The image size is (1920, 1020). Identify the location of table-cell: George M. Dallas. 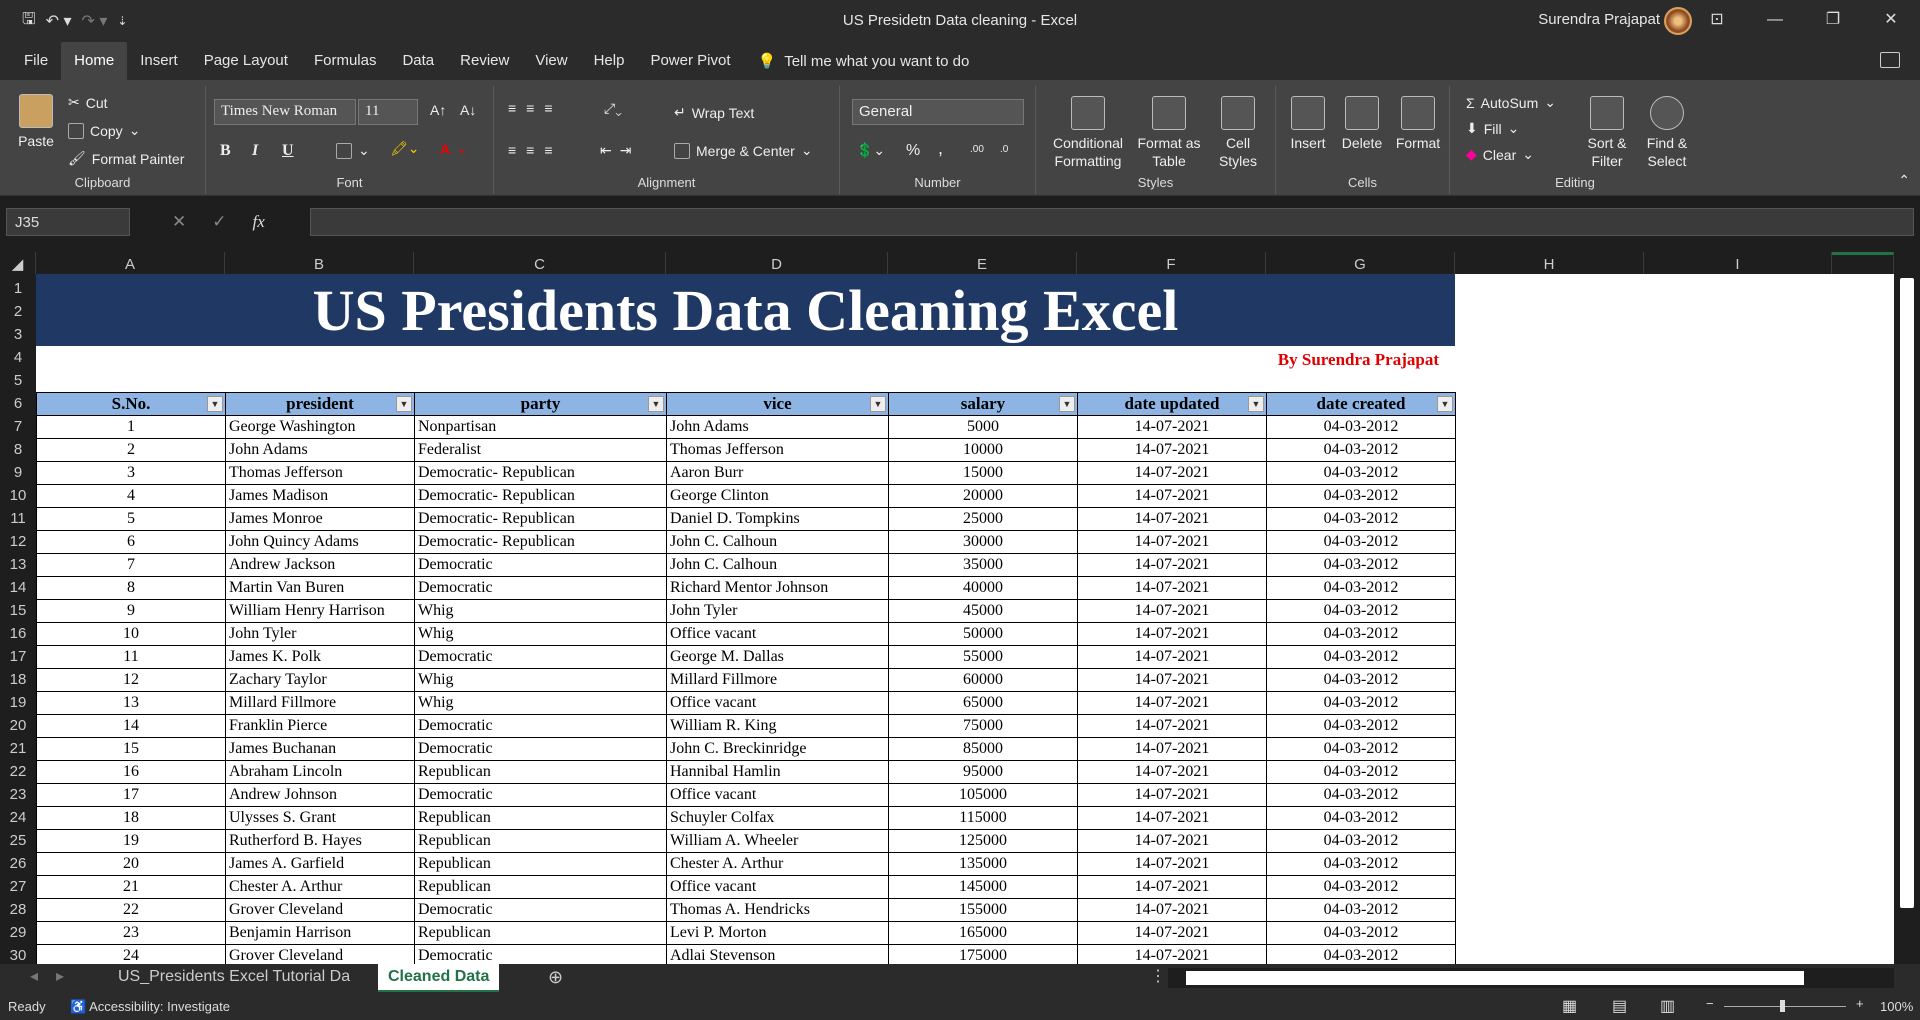
(777, 657).